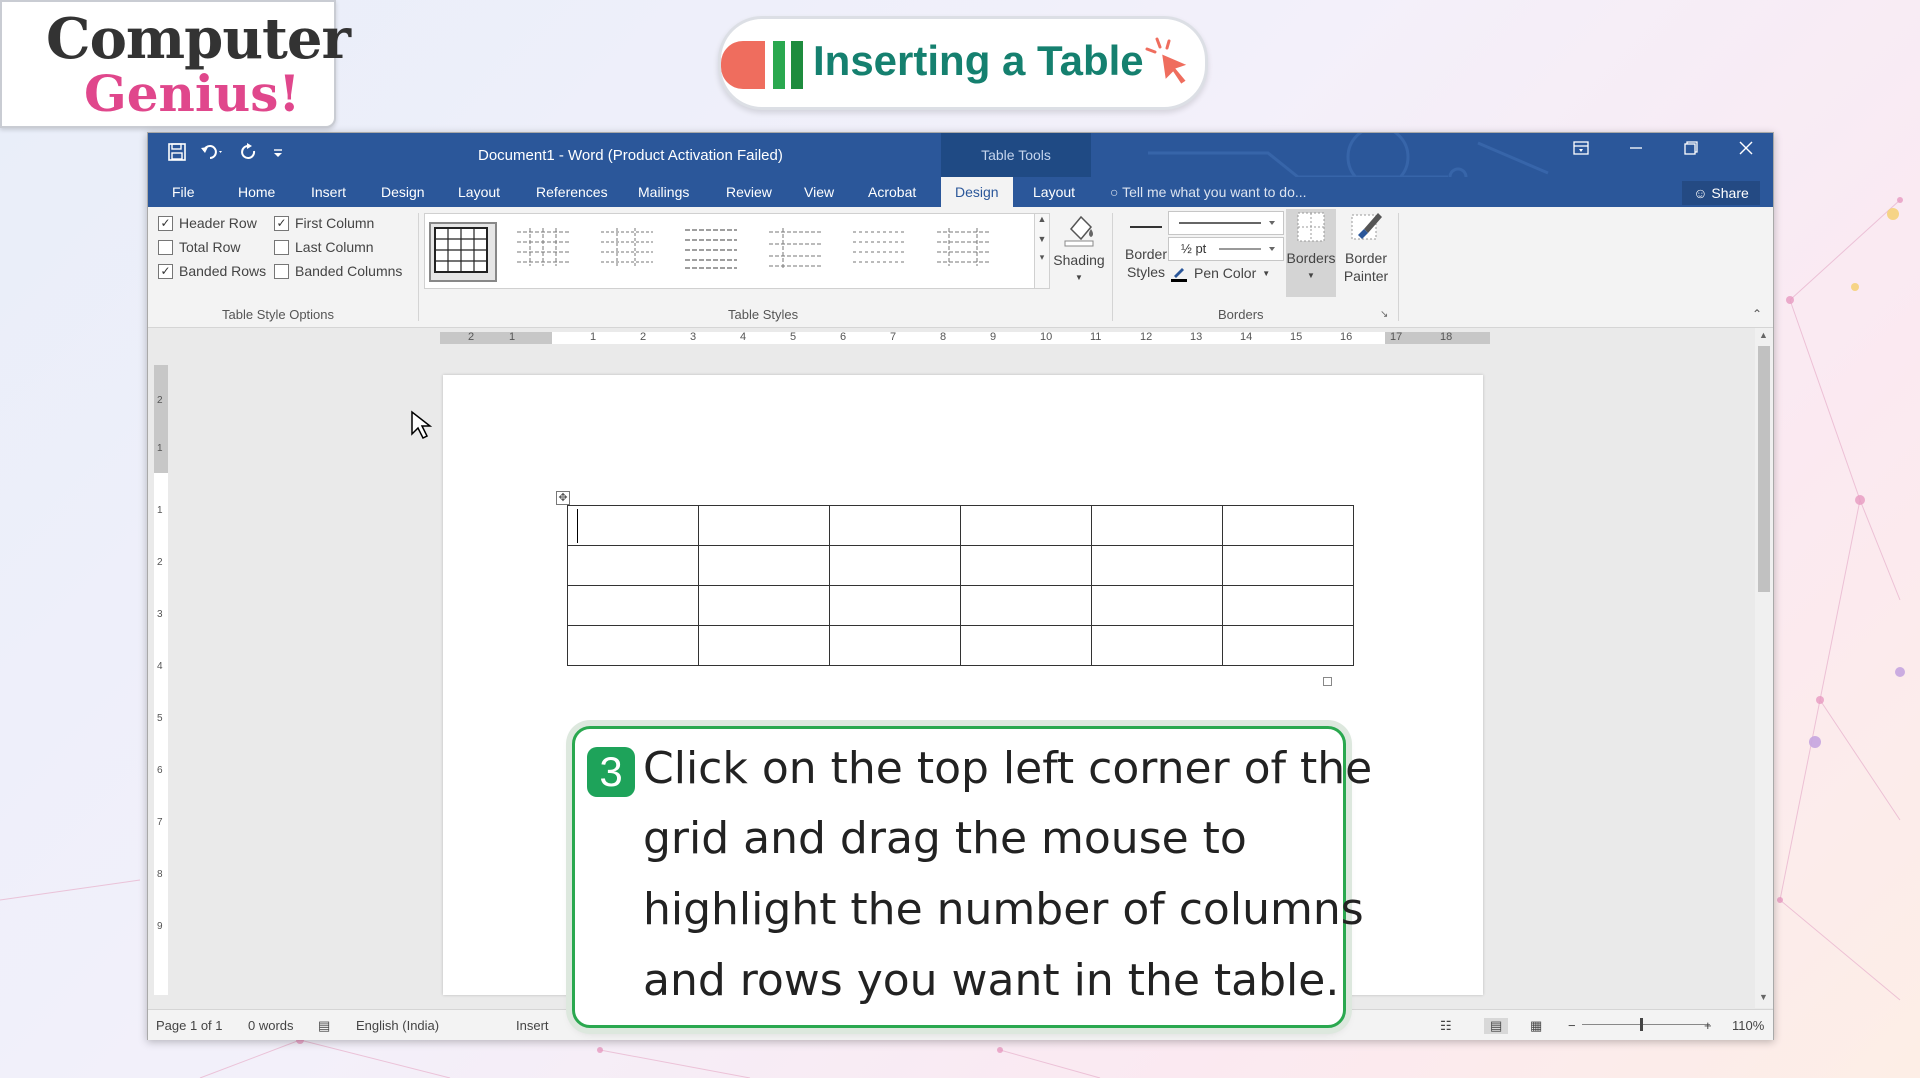 The width and height of the screenshot is (1920, 1078). Describe the element at coordinates (1763, 997) in the screenshot. I see `scroll-down-icon: ▼` at that location.